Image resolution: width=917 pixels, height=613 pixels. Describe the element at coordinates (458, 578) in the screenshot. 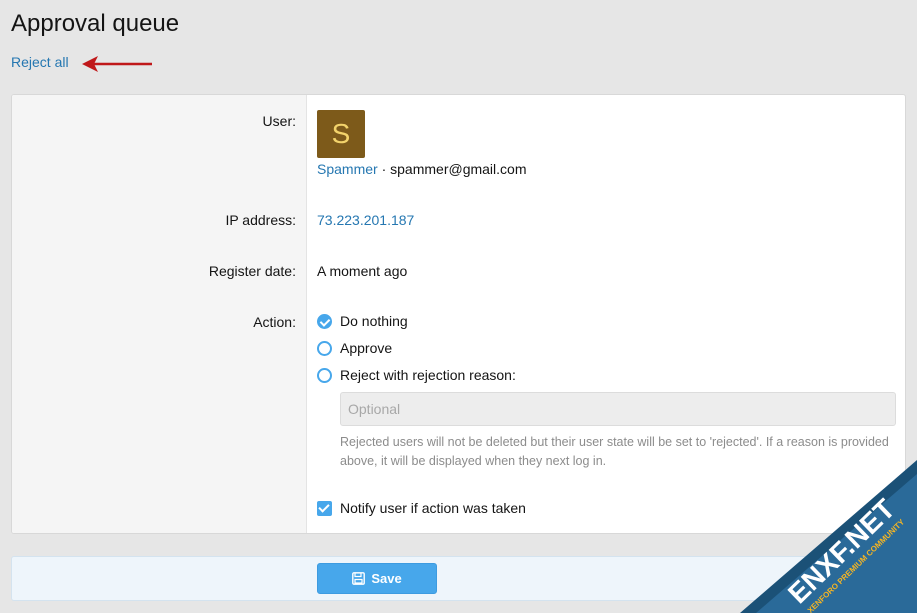

I see `form-footer: Save` at that location.